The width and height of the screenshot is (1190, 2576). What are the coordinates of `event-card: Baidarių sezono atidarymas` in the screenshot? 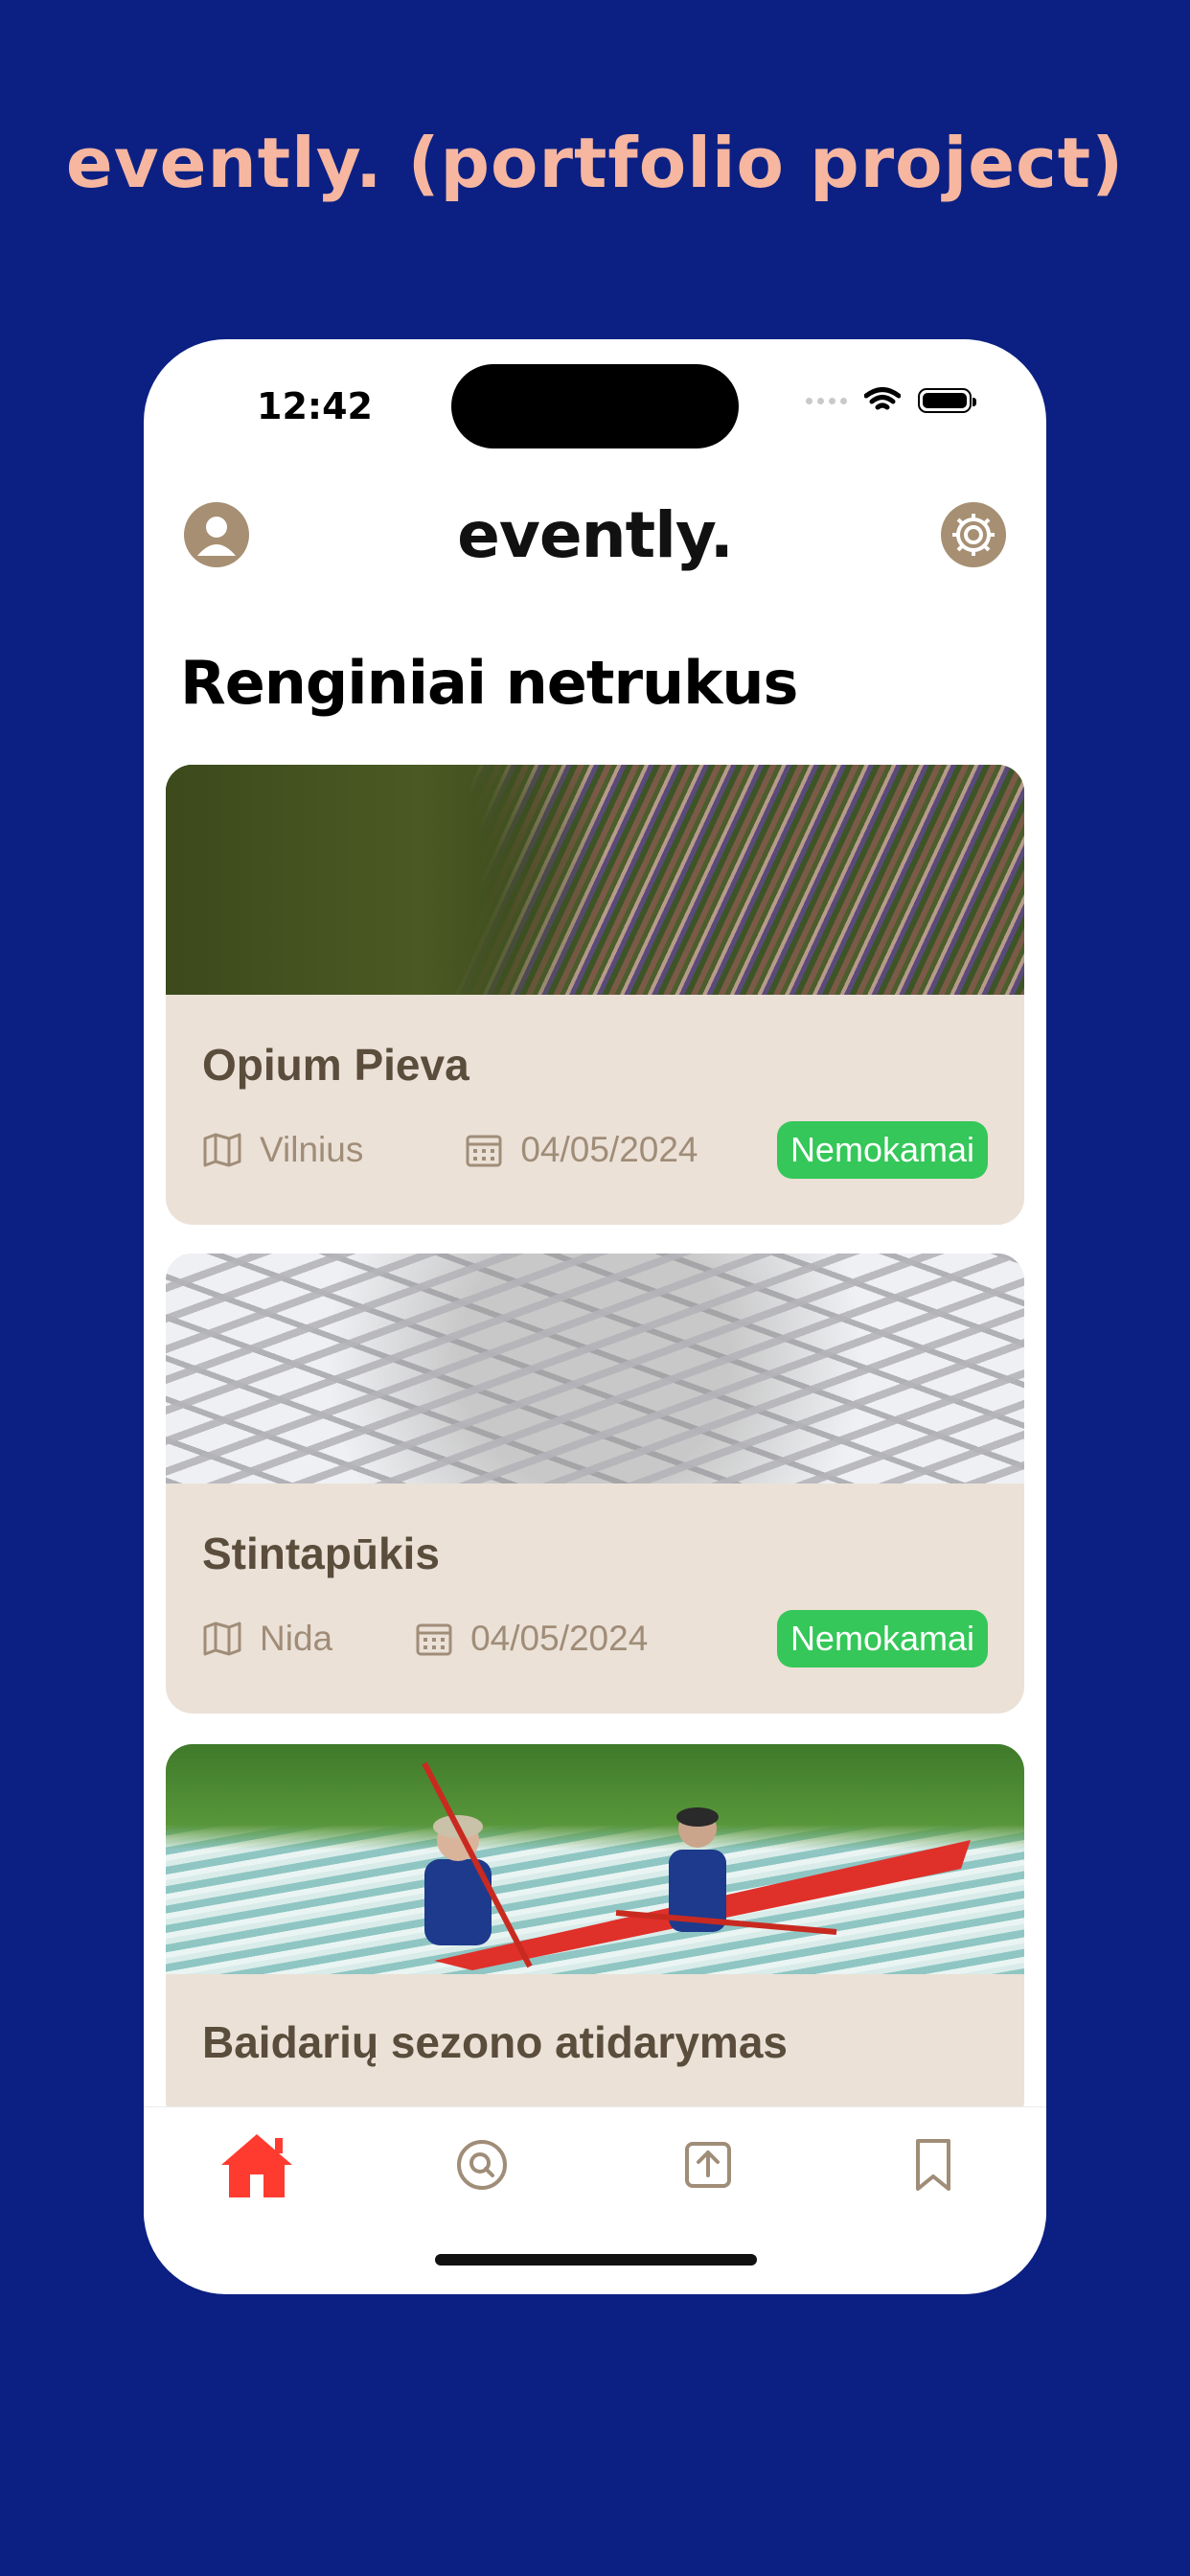 It's located at (595, 1936).